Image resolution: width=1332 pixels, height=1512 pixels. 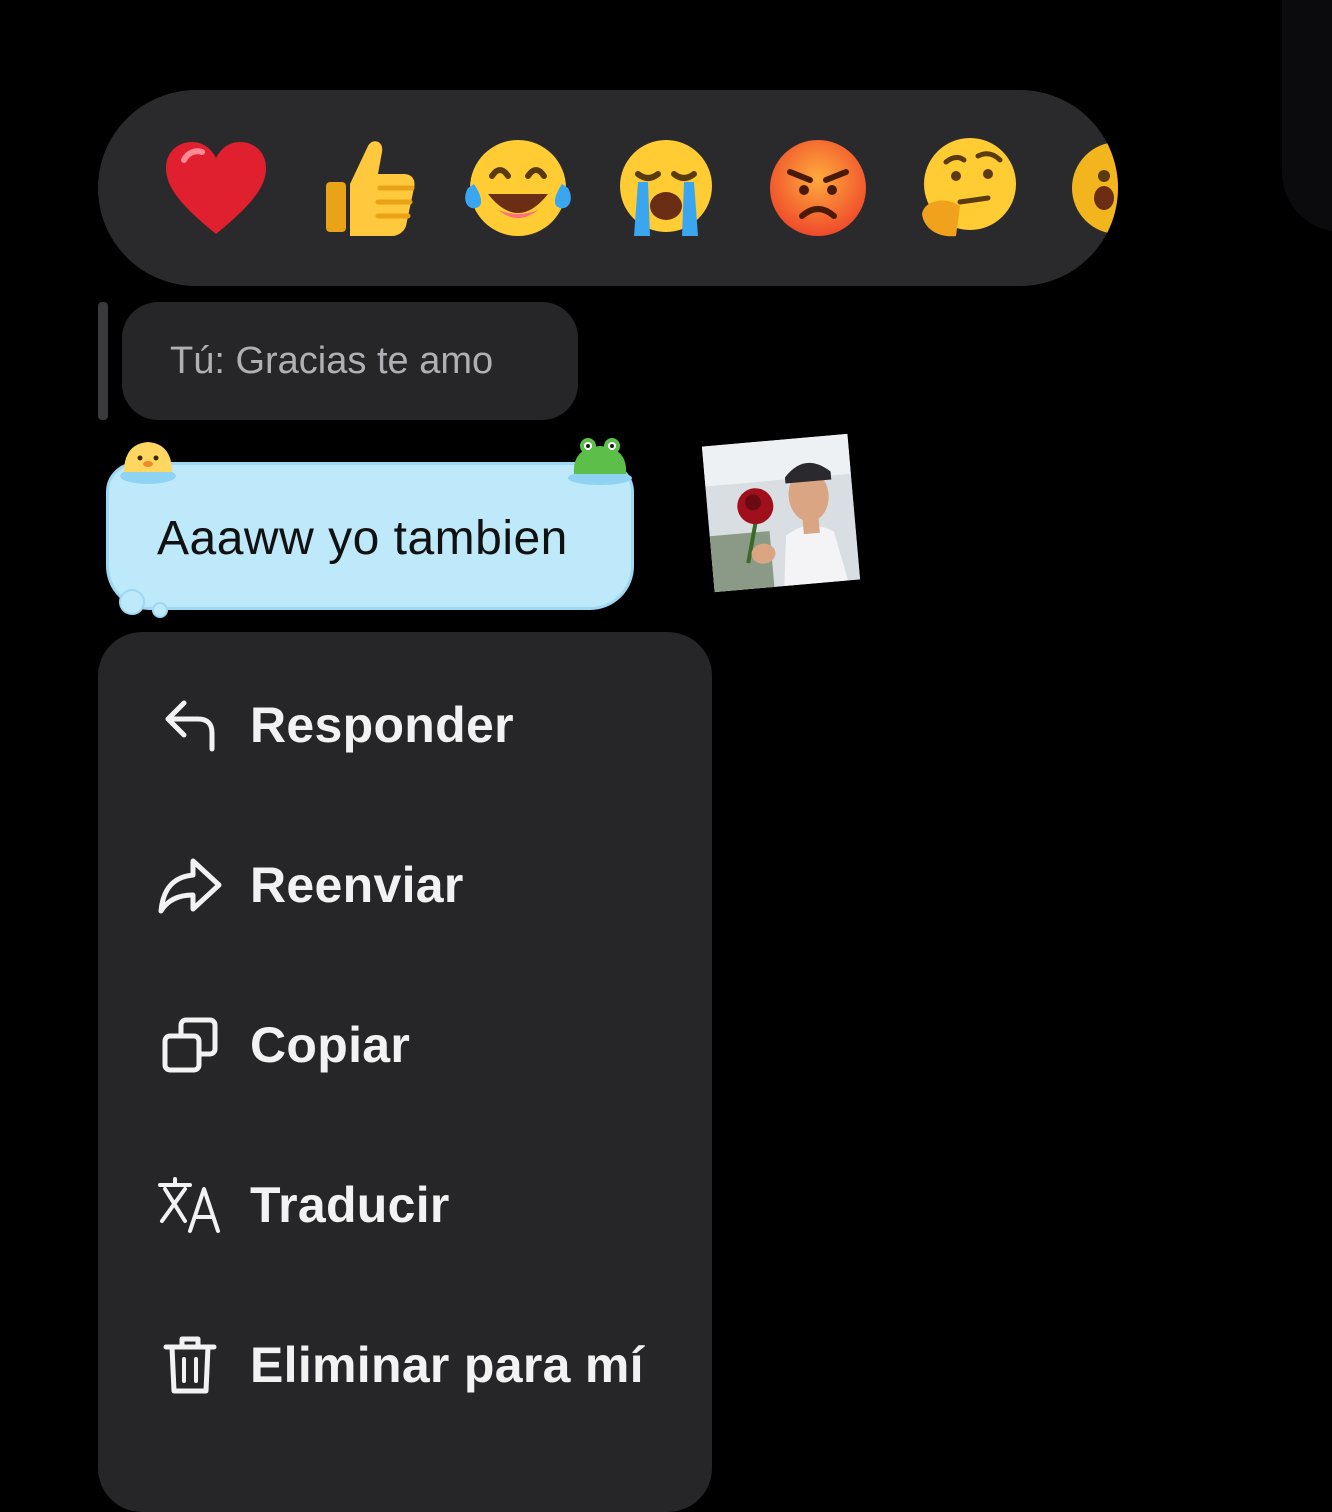 I want to click on menu-item-label: Responder, so click(x=382, y=725).